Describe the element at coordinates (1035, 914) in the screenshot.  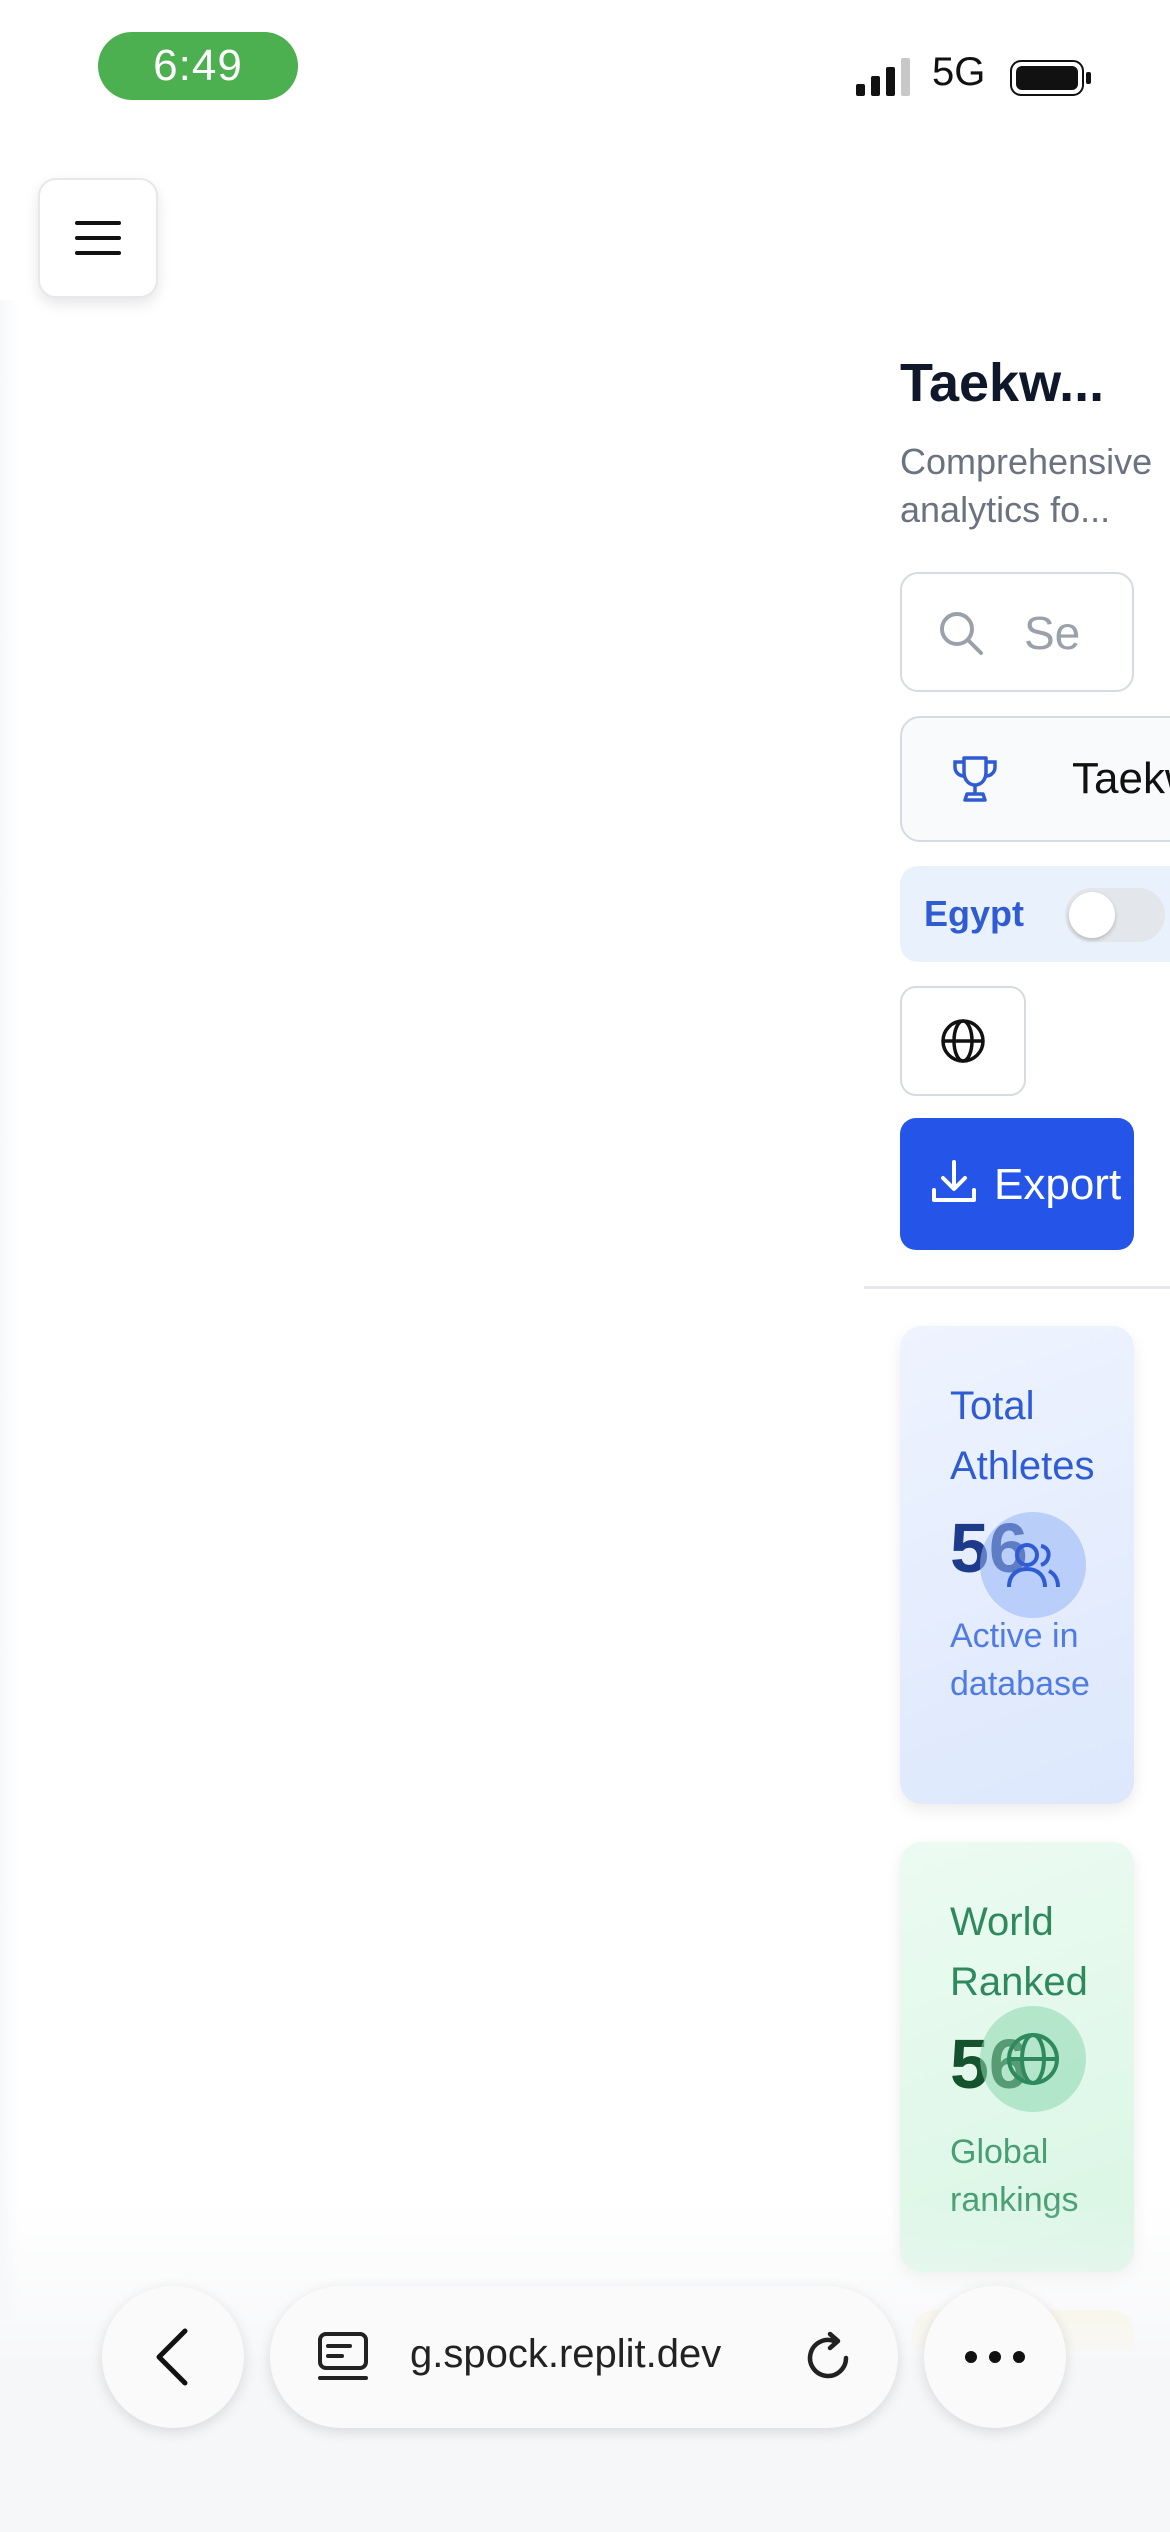
I see `country-filter: Egypt` at that location.